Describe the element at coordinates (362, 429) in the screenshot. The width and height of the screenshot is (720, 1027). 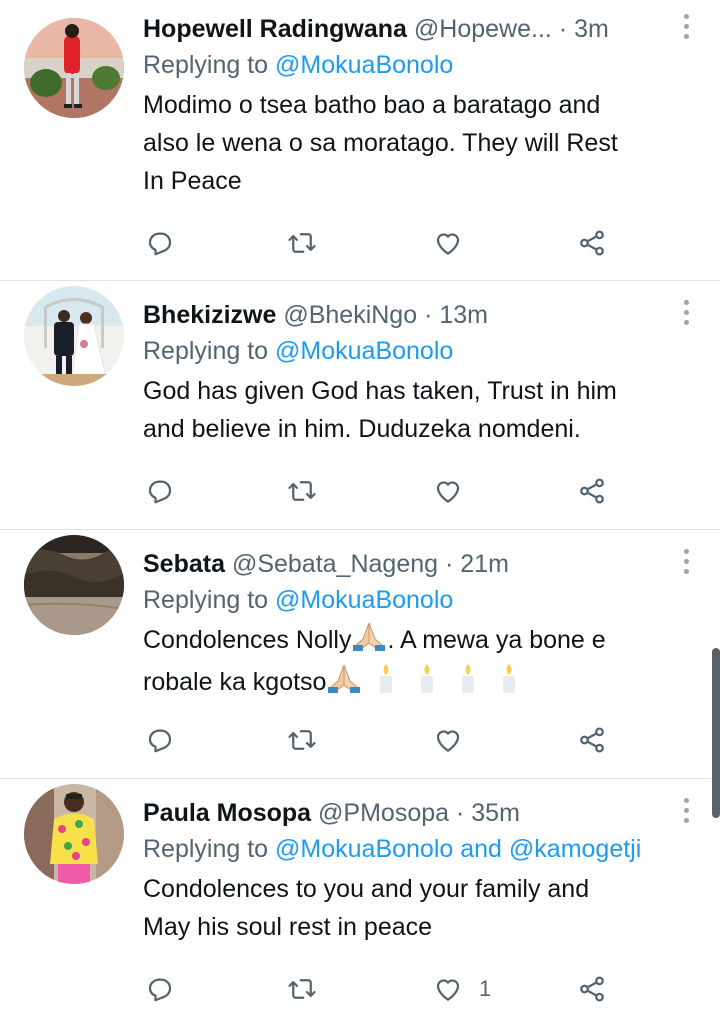
I see `tweet-text-line: and believe in him. Duduzeka nomdeni.` at that location.